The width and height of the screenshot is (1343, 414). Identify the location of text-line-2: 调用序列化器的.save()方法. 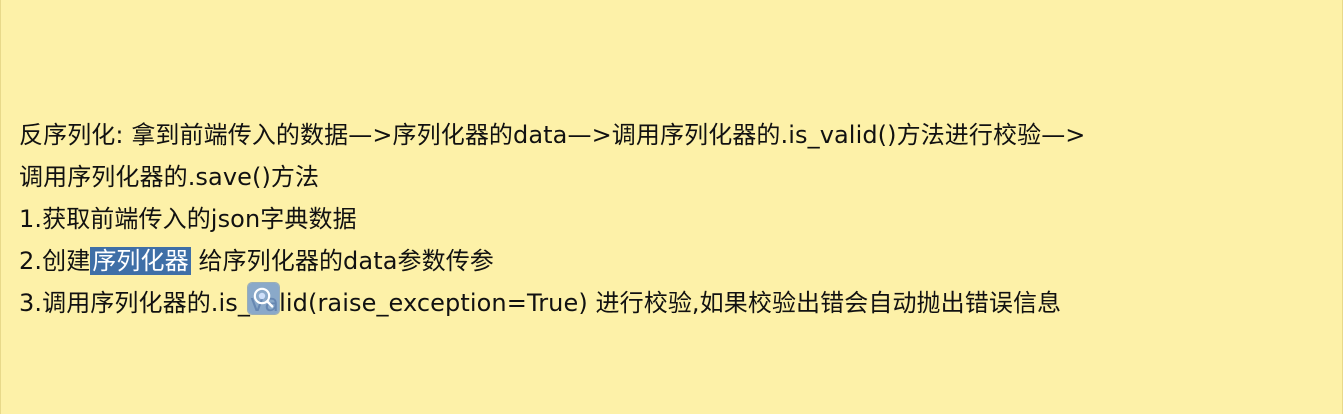
(169, 177).